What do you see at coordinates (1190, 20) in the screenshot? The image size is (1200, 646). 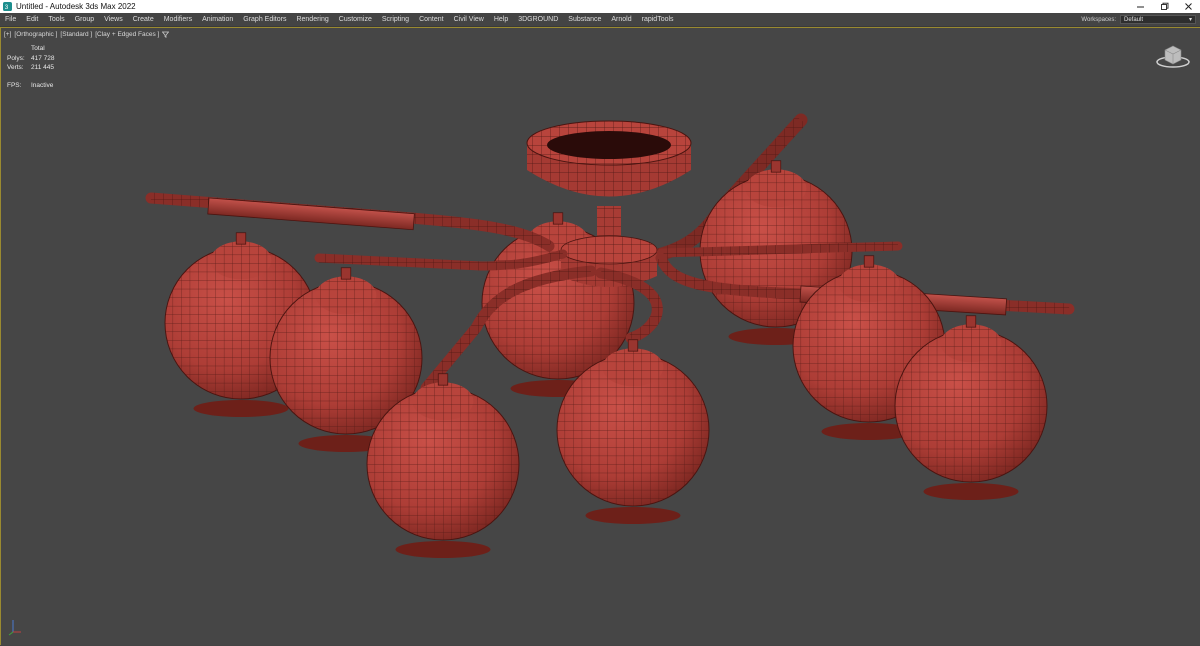 I see `chevron-down-icon: ▾` at bounding box center [1190, 20].